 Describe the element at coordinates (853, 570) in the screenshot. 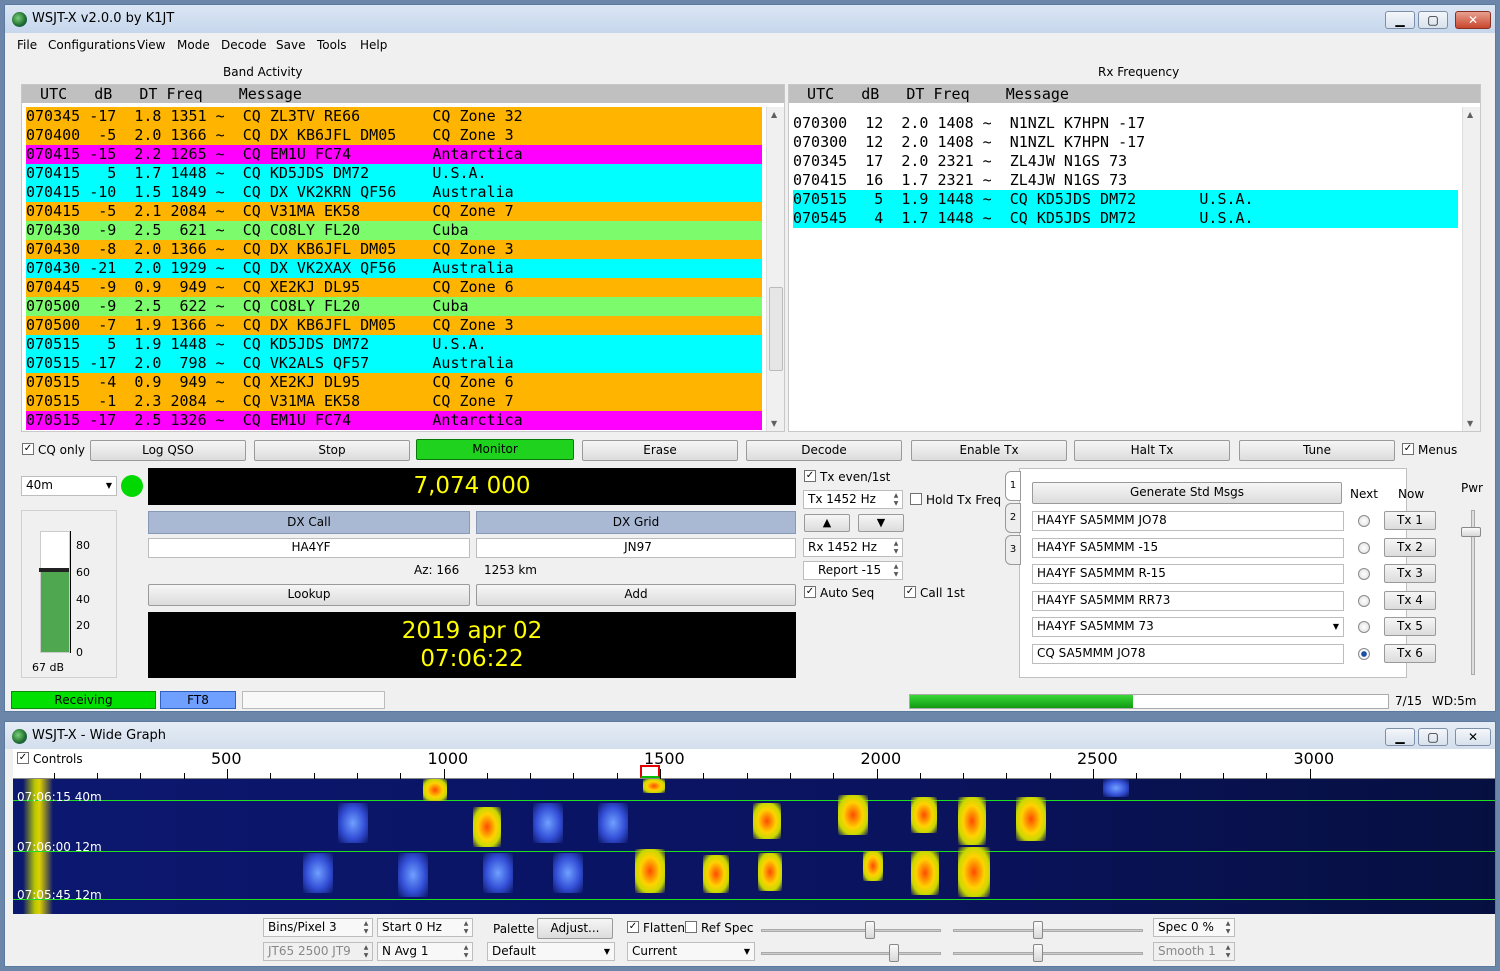

I see `report-spinbox: Report -15 ▲ ▼` at that location.